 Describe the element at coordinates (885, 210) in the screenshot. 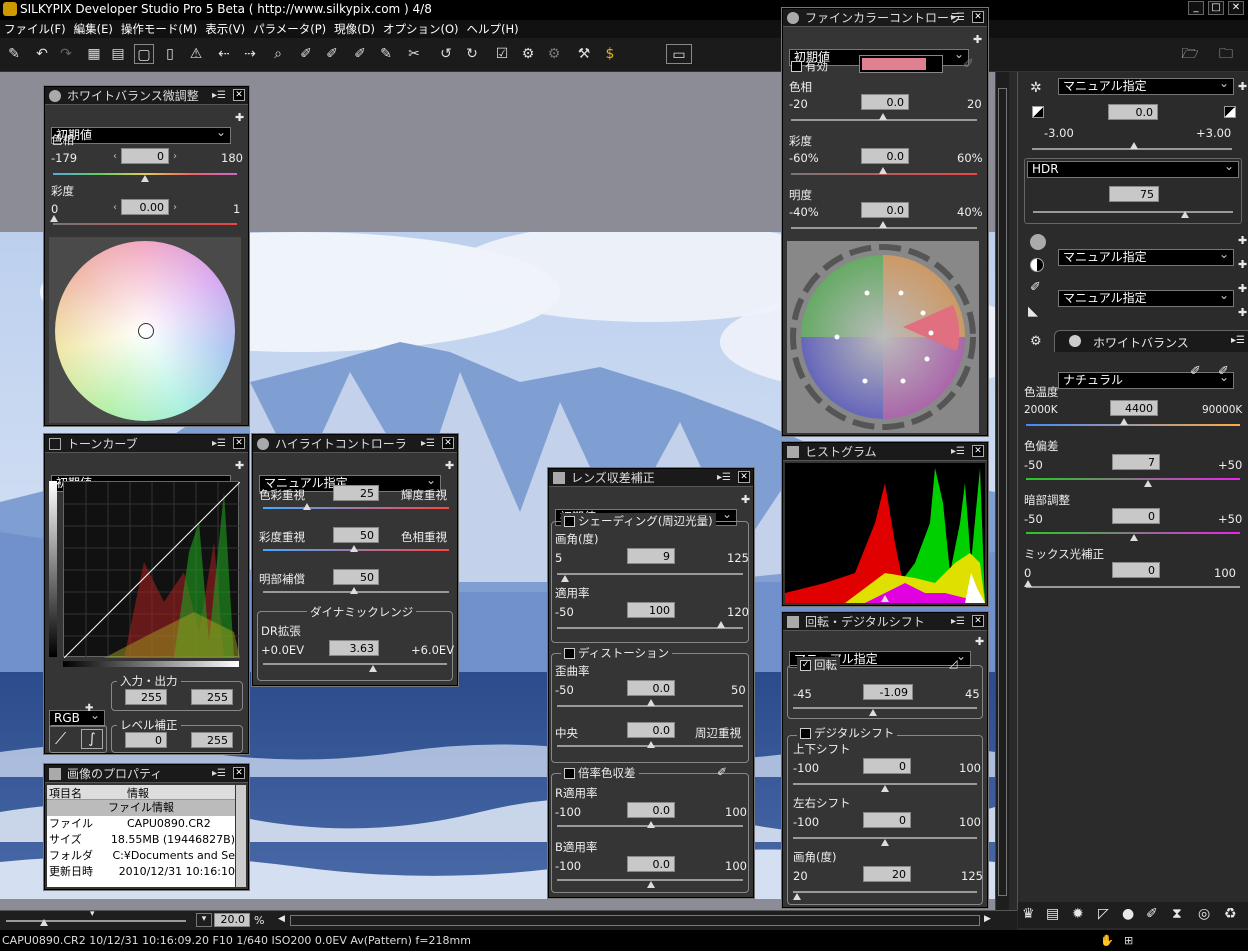

I see `bri-input: 0.0` at that location.